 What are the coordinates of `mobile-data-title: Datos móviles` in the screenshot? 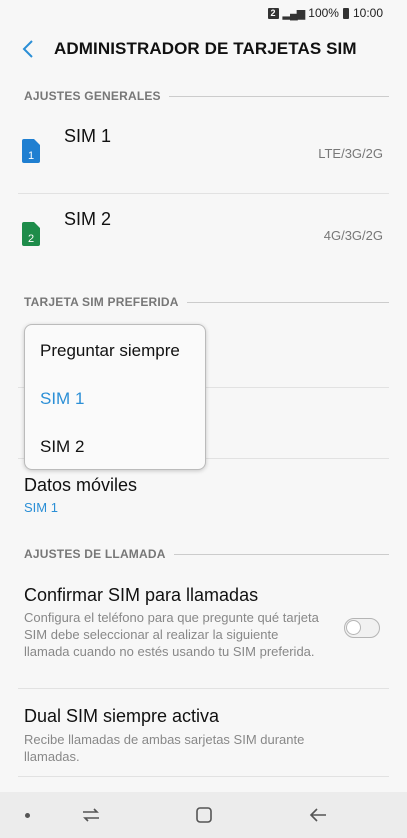 It's located at (81, 485).